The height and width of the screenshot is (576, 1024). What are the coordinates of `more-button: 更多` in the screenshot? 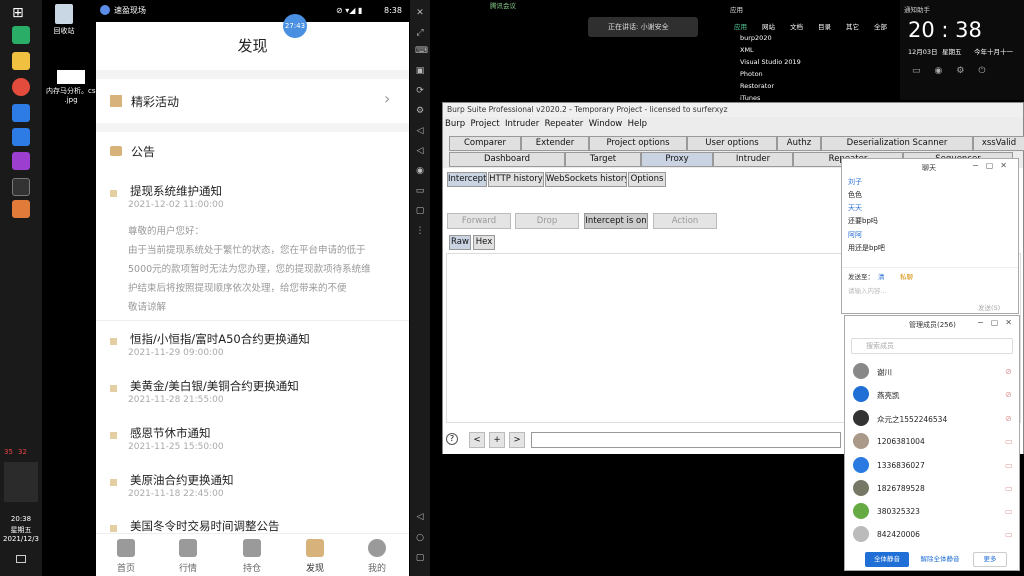 It's located at (990, 559).